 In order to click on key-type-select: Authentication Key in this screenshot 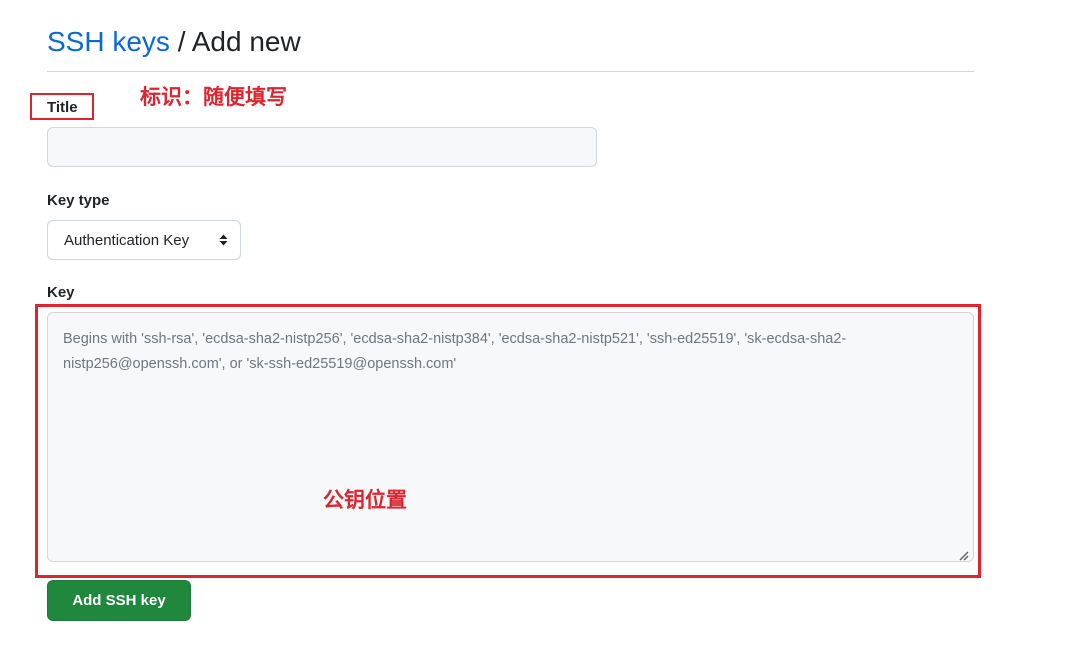, I will do `click(144, 240)`.